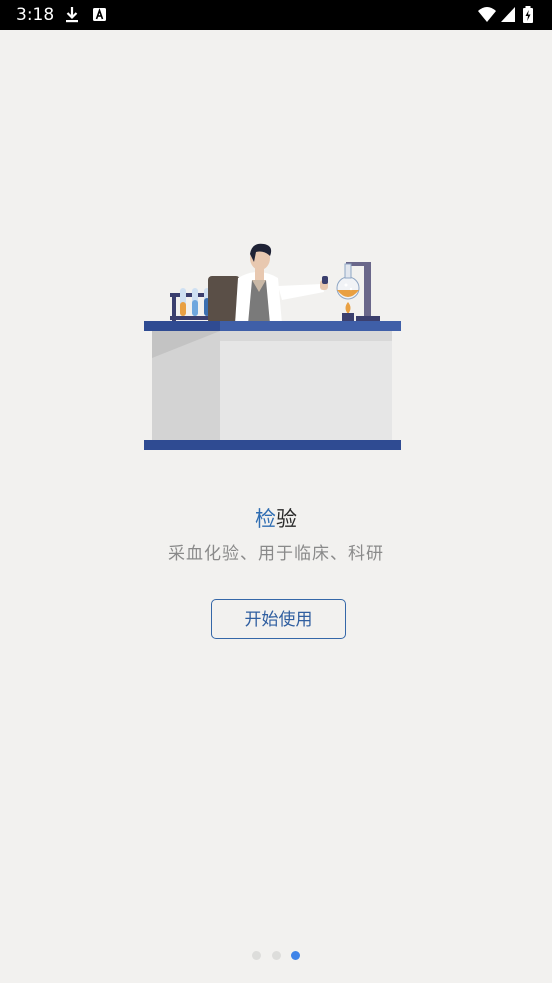 The height and width of the screenshot is (983, 552). I want to click on battery-charging-icon, so click(528, 14).